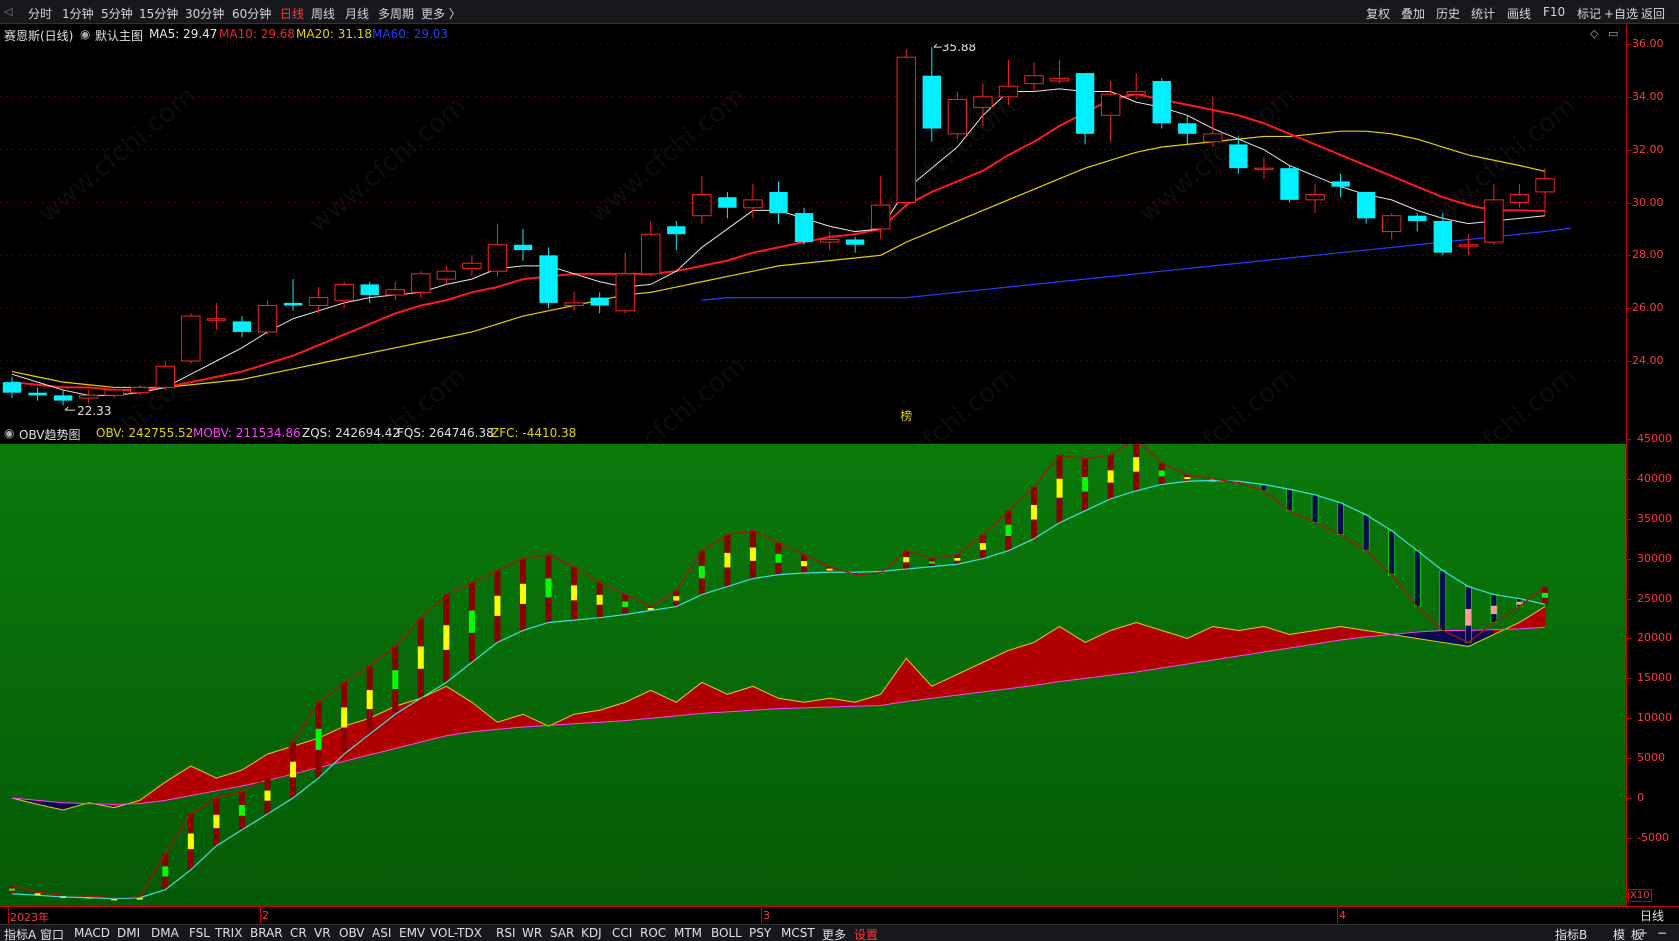 The width and height of the screenshot is (1679, 941). What do you see at coordinates (334, 34) in the screenshot?
I see `ma20-value: MA20: 31.18` at bounding box center [334, 34].